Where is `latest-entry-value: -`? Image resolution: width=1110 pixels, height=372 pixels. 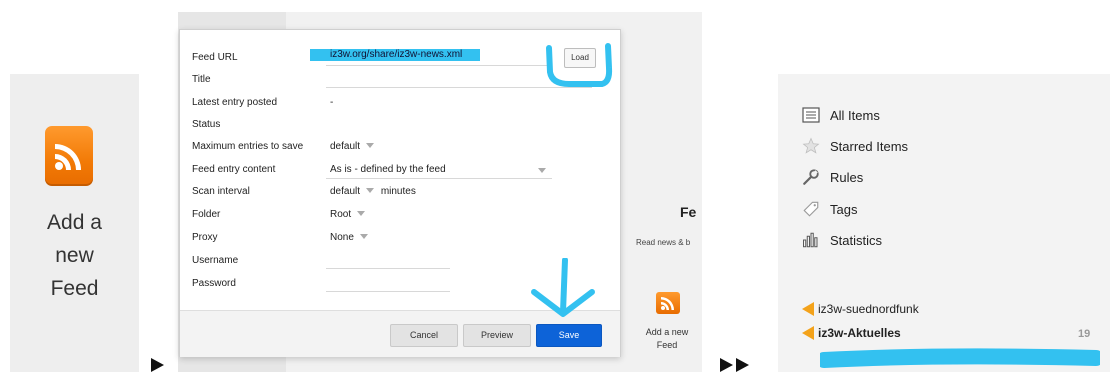
latest-entry-value: - is located at coordinates (332, 102).